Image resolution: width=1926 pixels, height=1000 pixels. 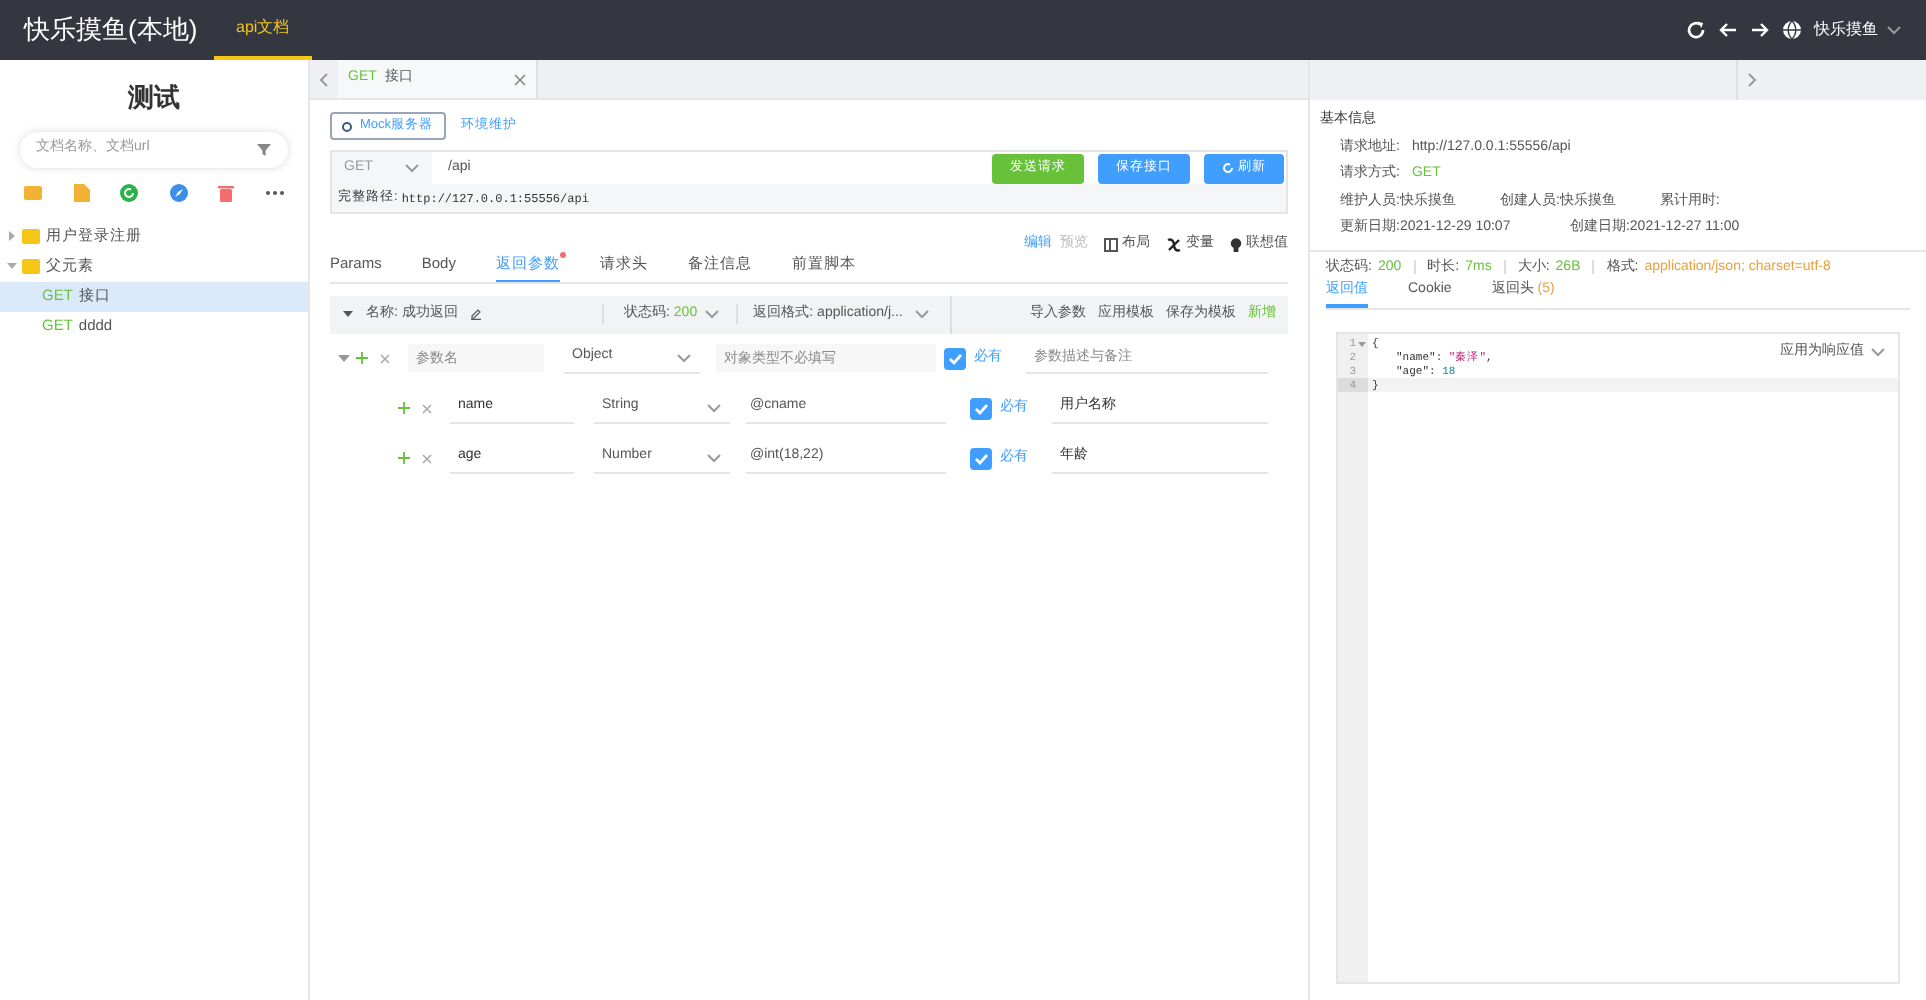 What do you see at coordinates (1792, 30) in the screenshot?
I see `globe-icon` at bounding box center [1792, 30].